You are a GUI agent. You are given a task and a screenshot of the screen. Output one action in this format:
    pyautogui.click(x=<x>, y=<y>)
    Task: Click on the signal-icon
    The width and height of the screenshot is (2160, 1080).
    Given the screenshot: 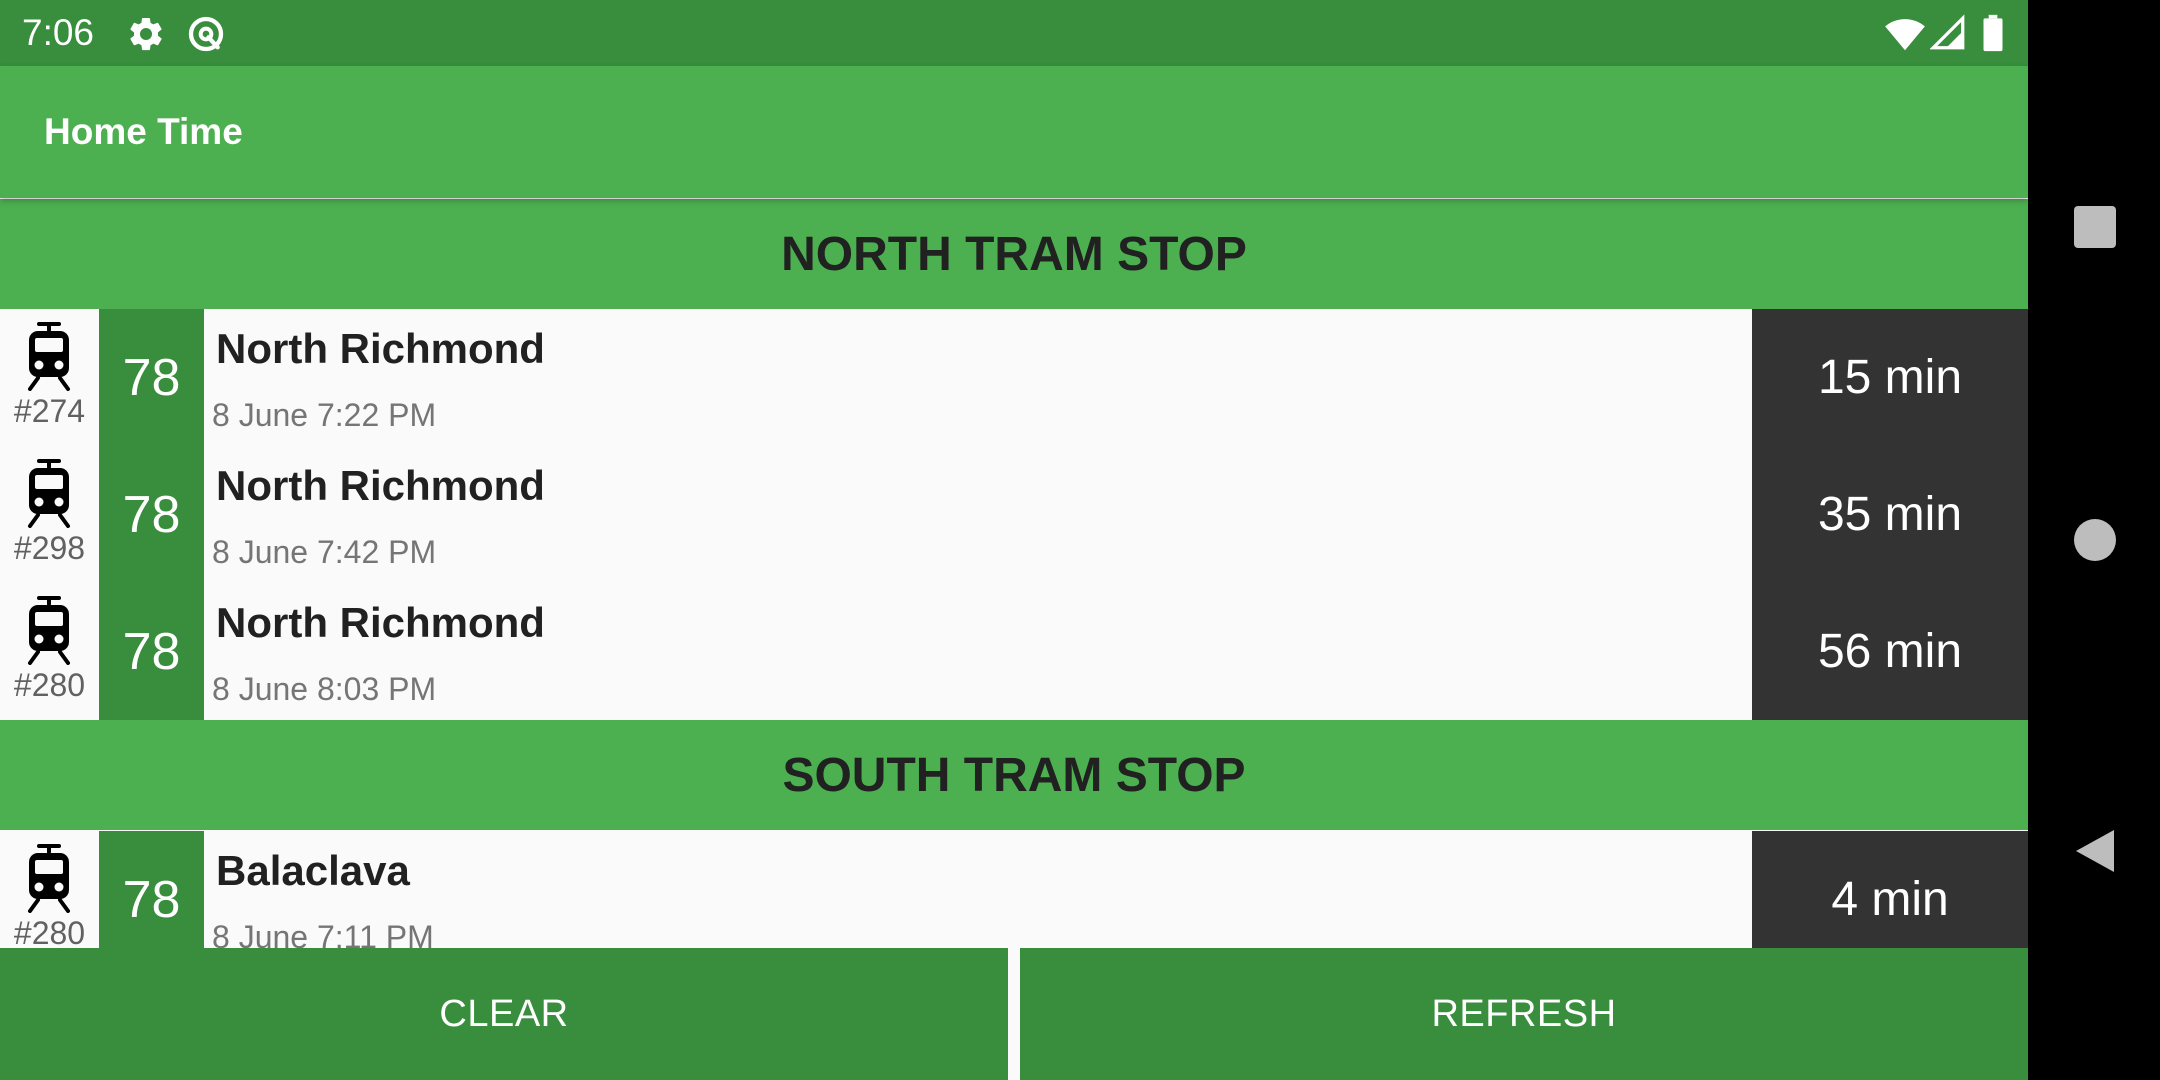 What is the action you would take?
    pyautogui.click(x=1947, y=35)
    